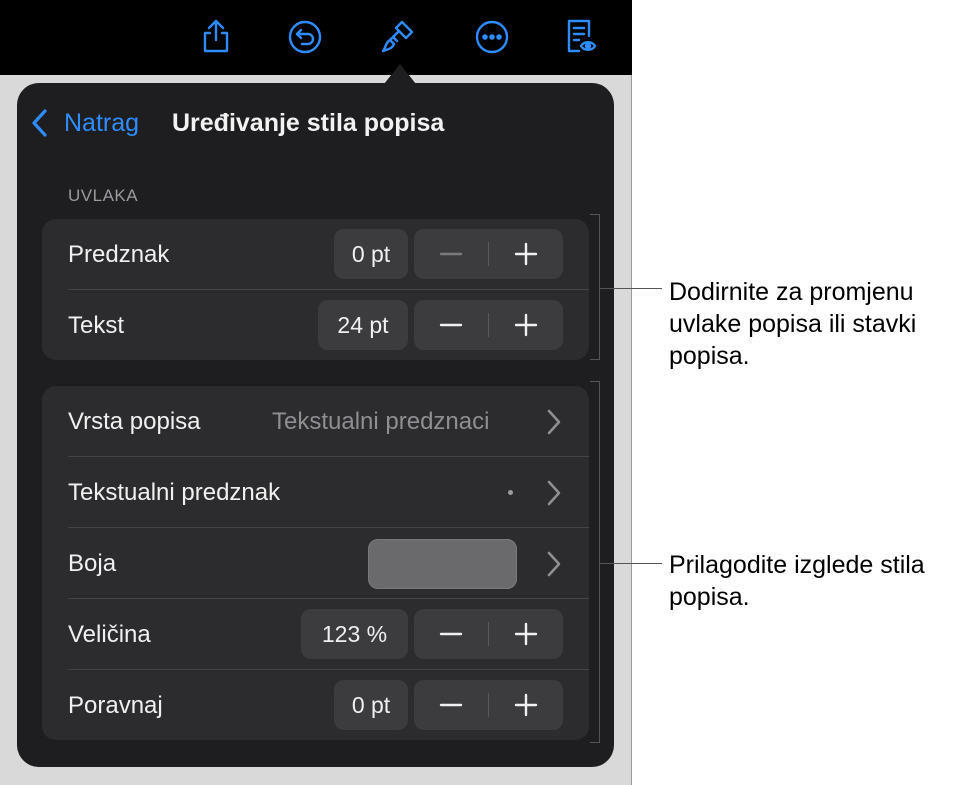 The width and height of the screenshot is (968, 785). What do you see at coordinates (305, 36) in the screenshot?
I see `undo-icon` at bounding box center [305, 36].